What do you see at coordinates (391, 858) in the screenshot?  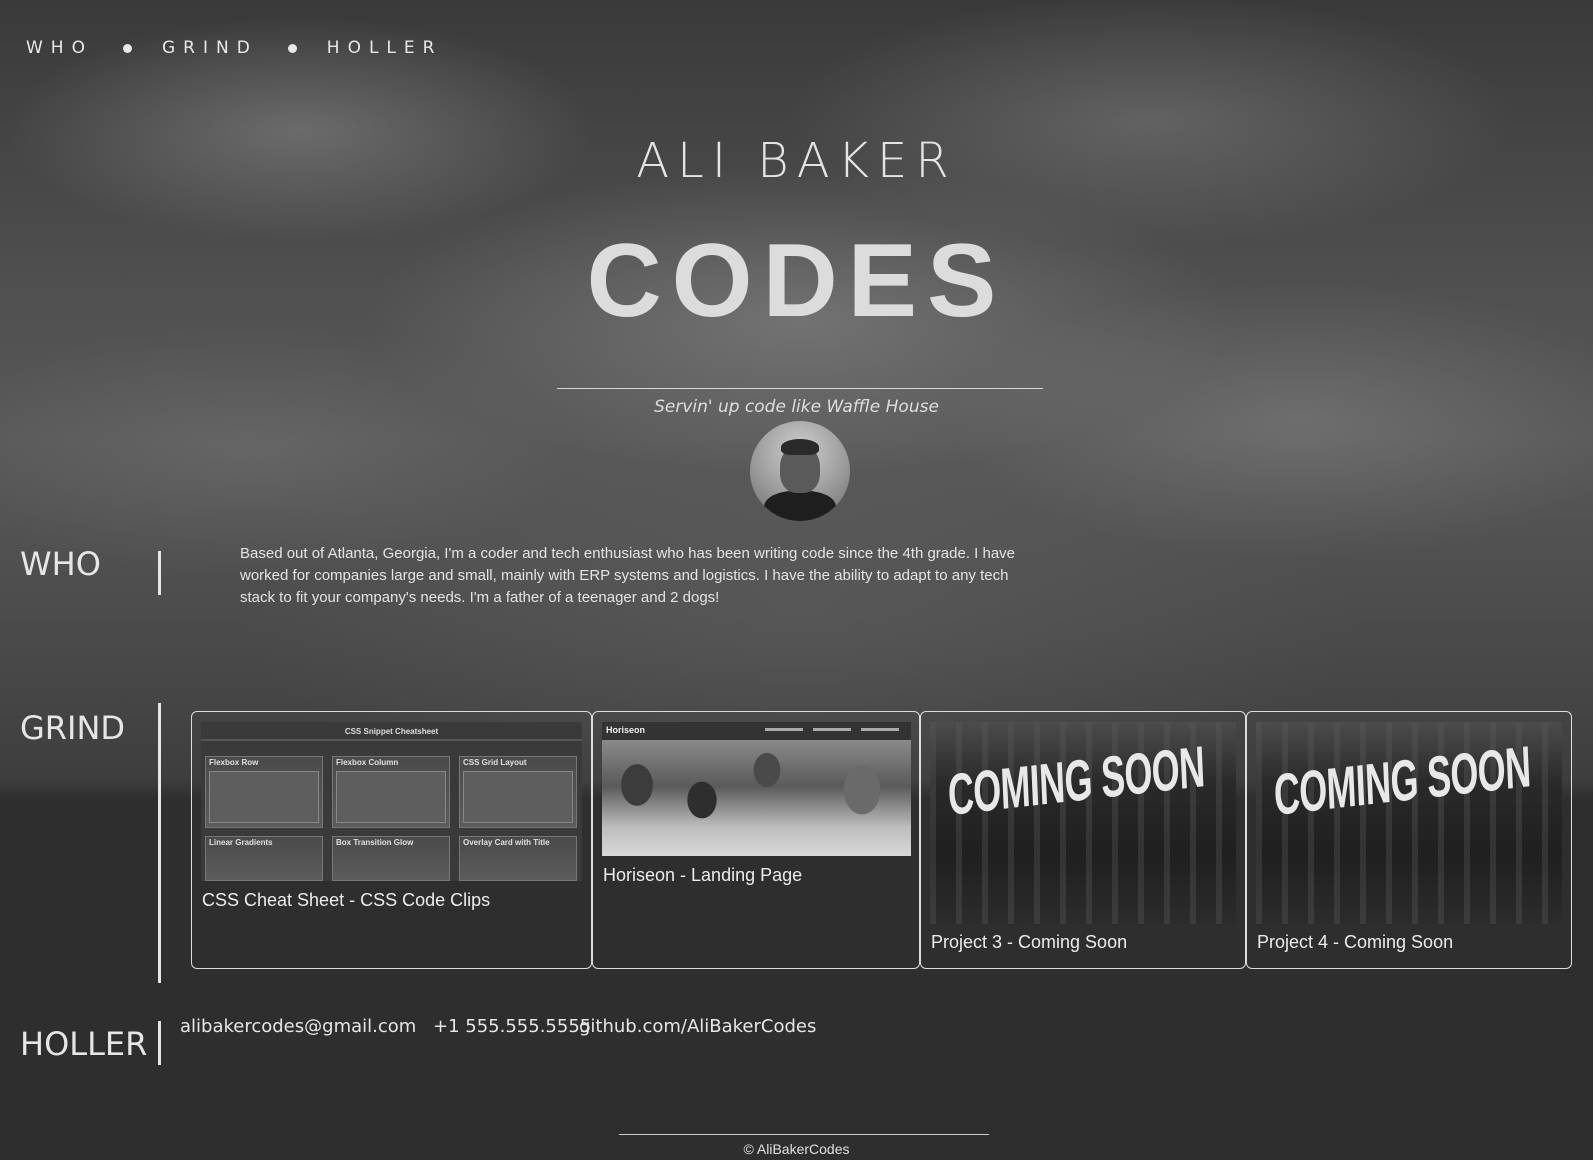 I see `thumb-box: Box Transition Glow` at bounding box center [391, 858].